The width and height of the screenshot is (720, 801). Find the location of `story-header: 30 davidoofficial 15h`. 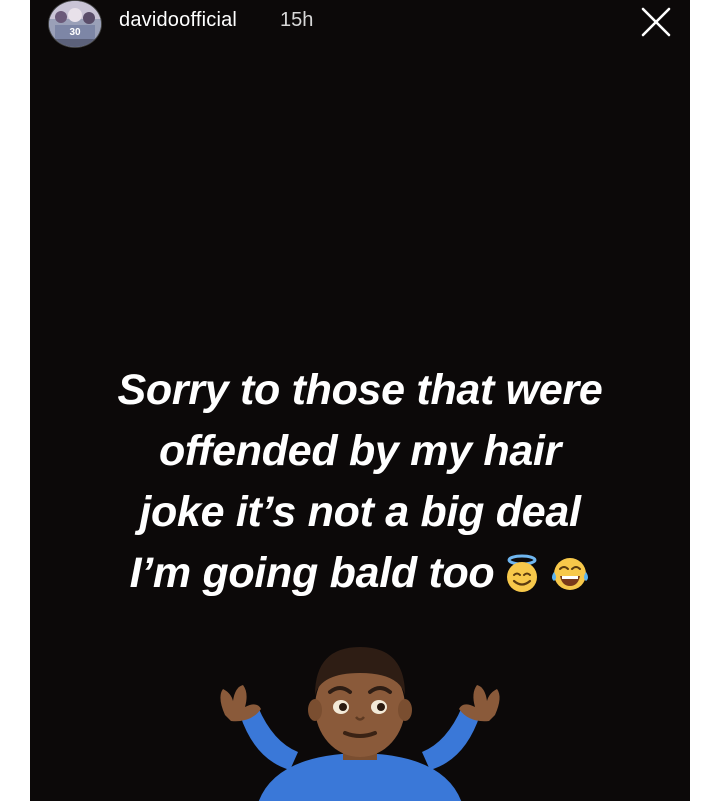

story-header: 30 davidoofficial 15h is located at coordinates (360, 30).